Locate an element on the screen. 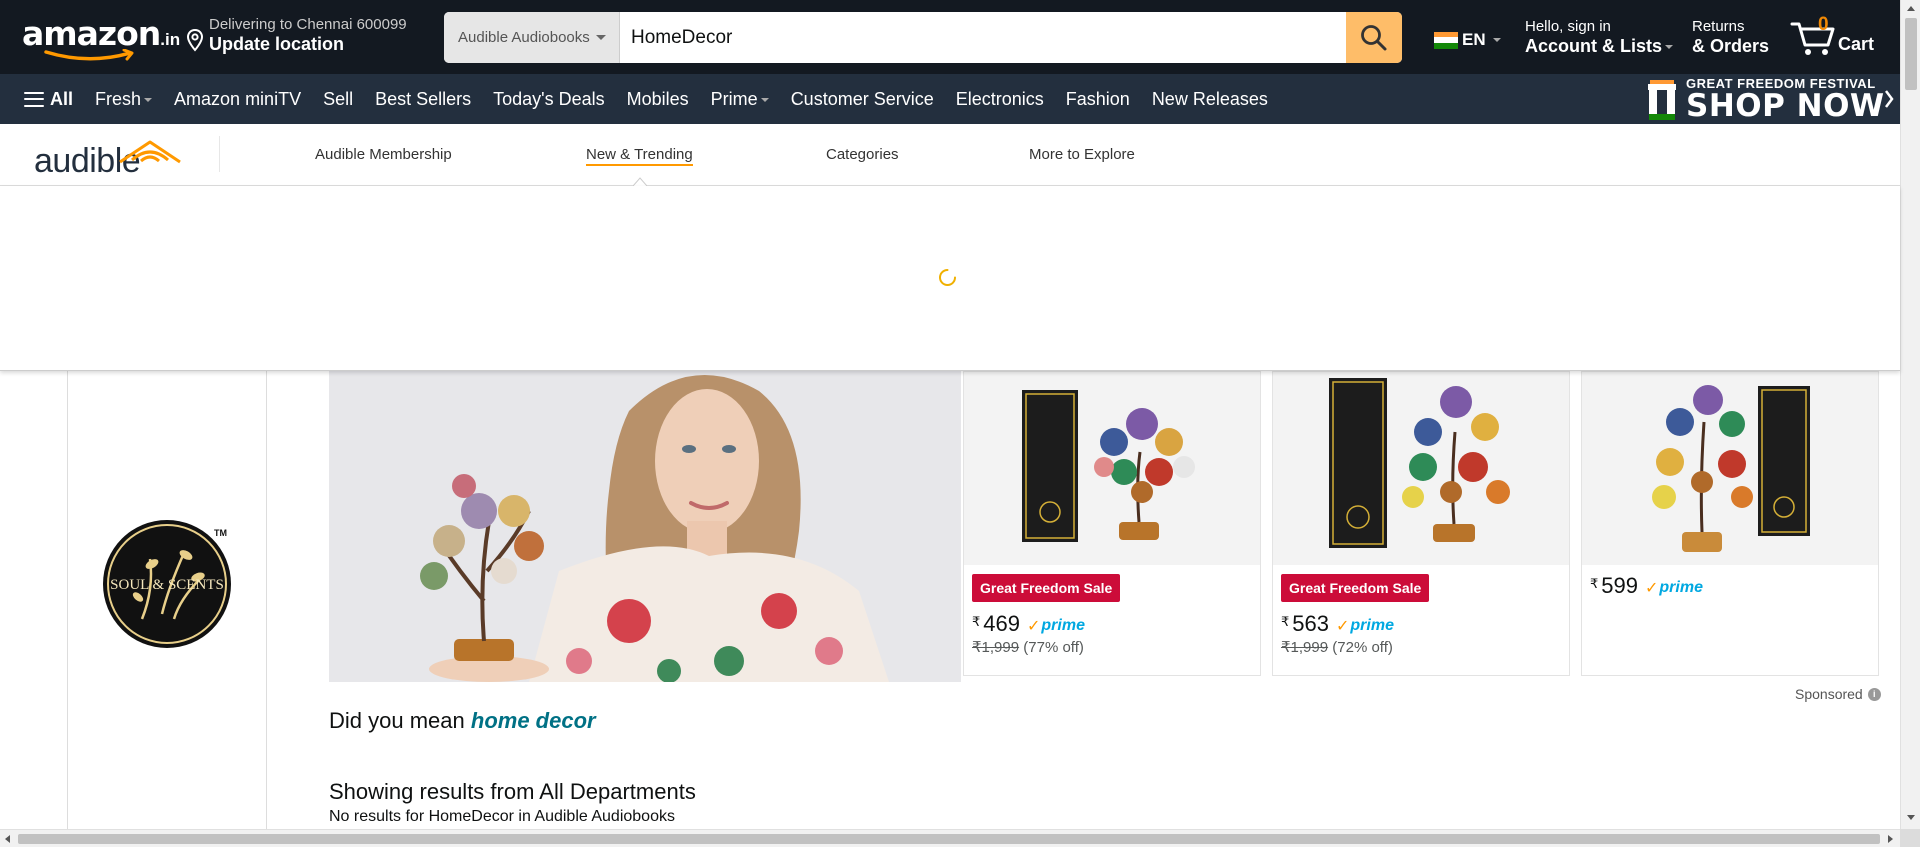 The image size is (1920, 847). audible-logo: audible is located at coordinates (109, 157).